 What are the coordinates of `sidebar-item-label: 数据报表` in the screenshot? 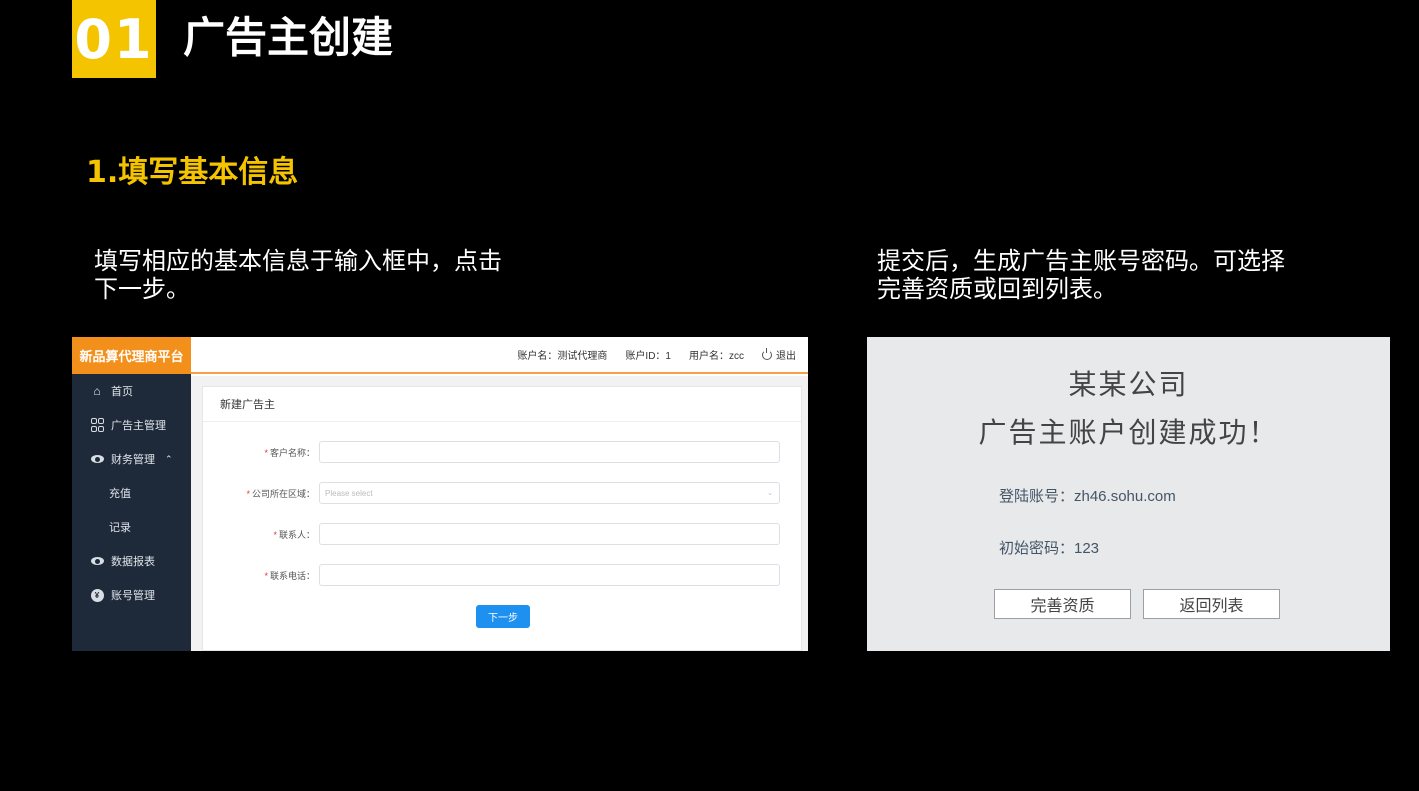 It's located at (133, 562).